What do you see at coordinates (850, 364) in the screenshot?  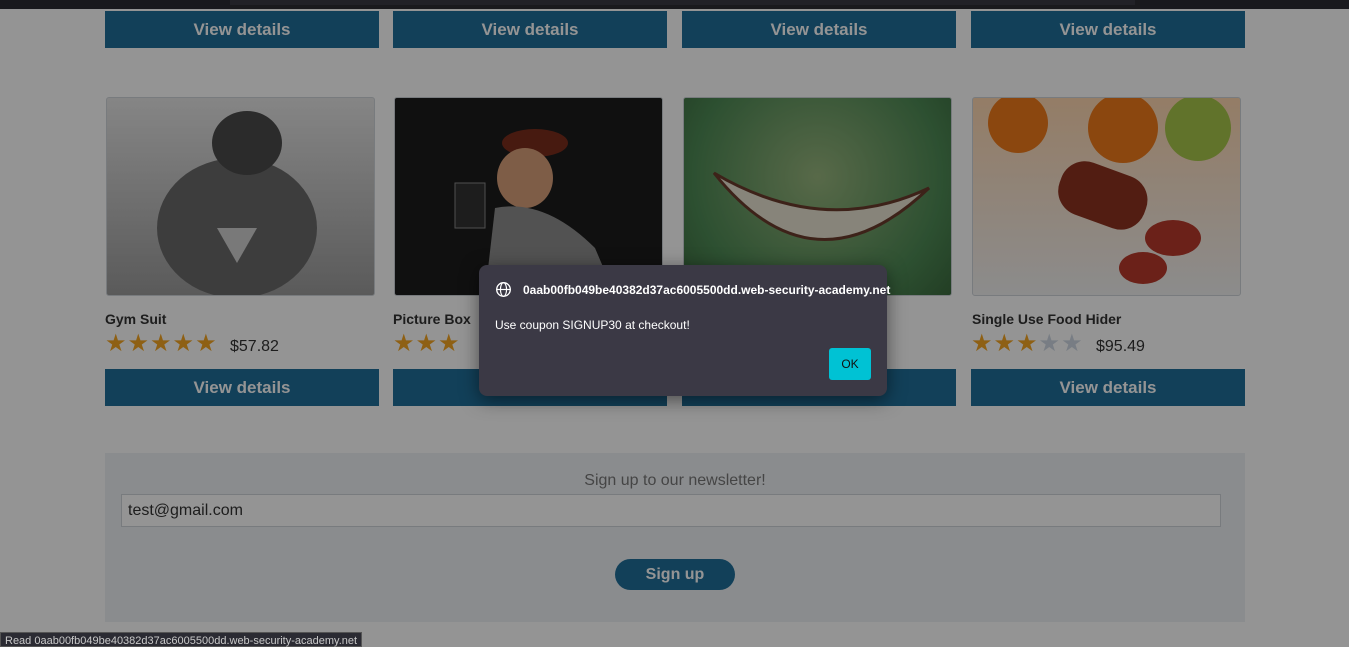 I see `ok-button: OK` at bounding box center [850, 364].